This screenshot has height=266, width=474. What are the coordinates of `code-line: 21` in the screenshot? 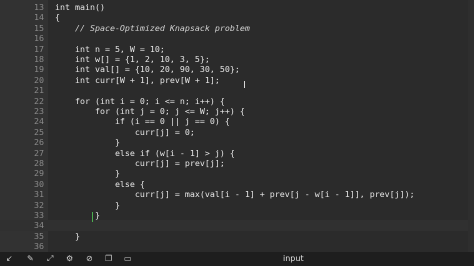 It's located at (237, 90).